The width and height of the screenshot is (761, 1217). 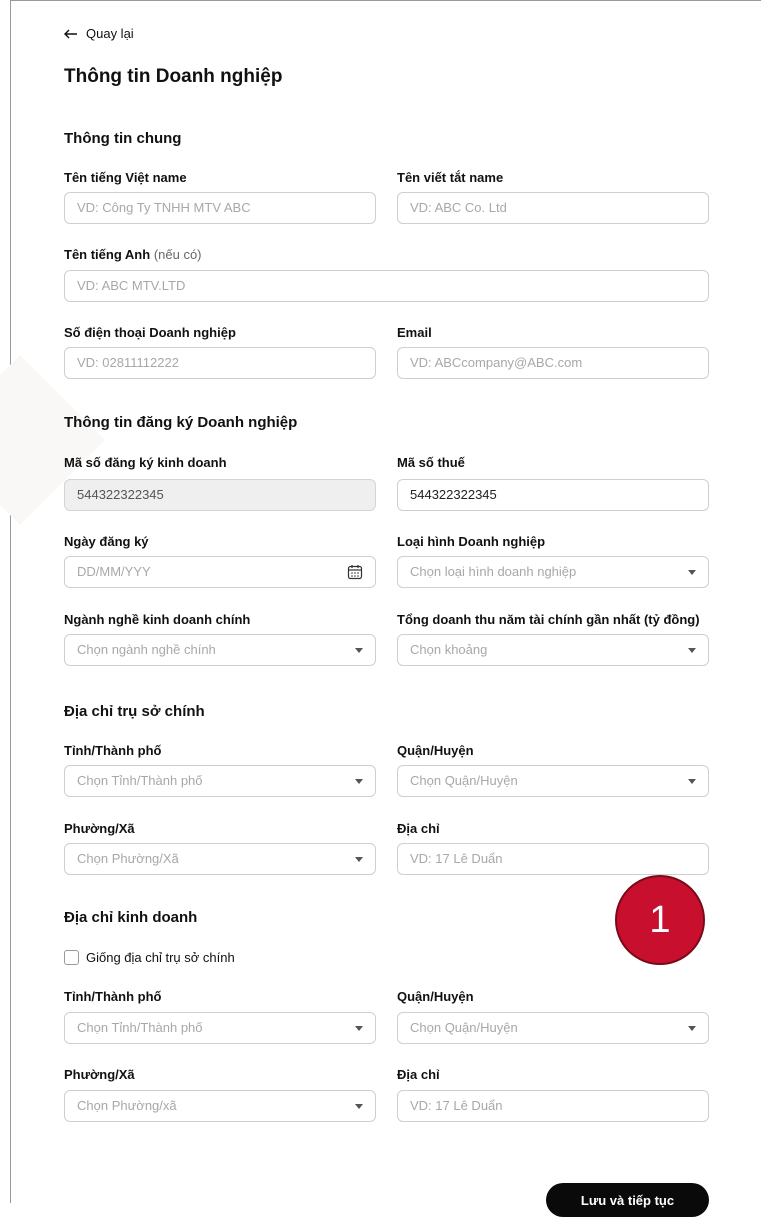 What do you see at coordinates (627, 1200) in the screenshot?
I see `save-continue-button: Lưu và tiếp tục` at bounding box center [627, 1200].